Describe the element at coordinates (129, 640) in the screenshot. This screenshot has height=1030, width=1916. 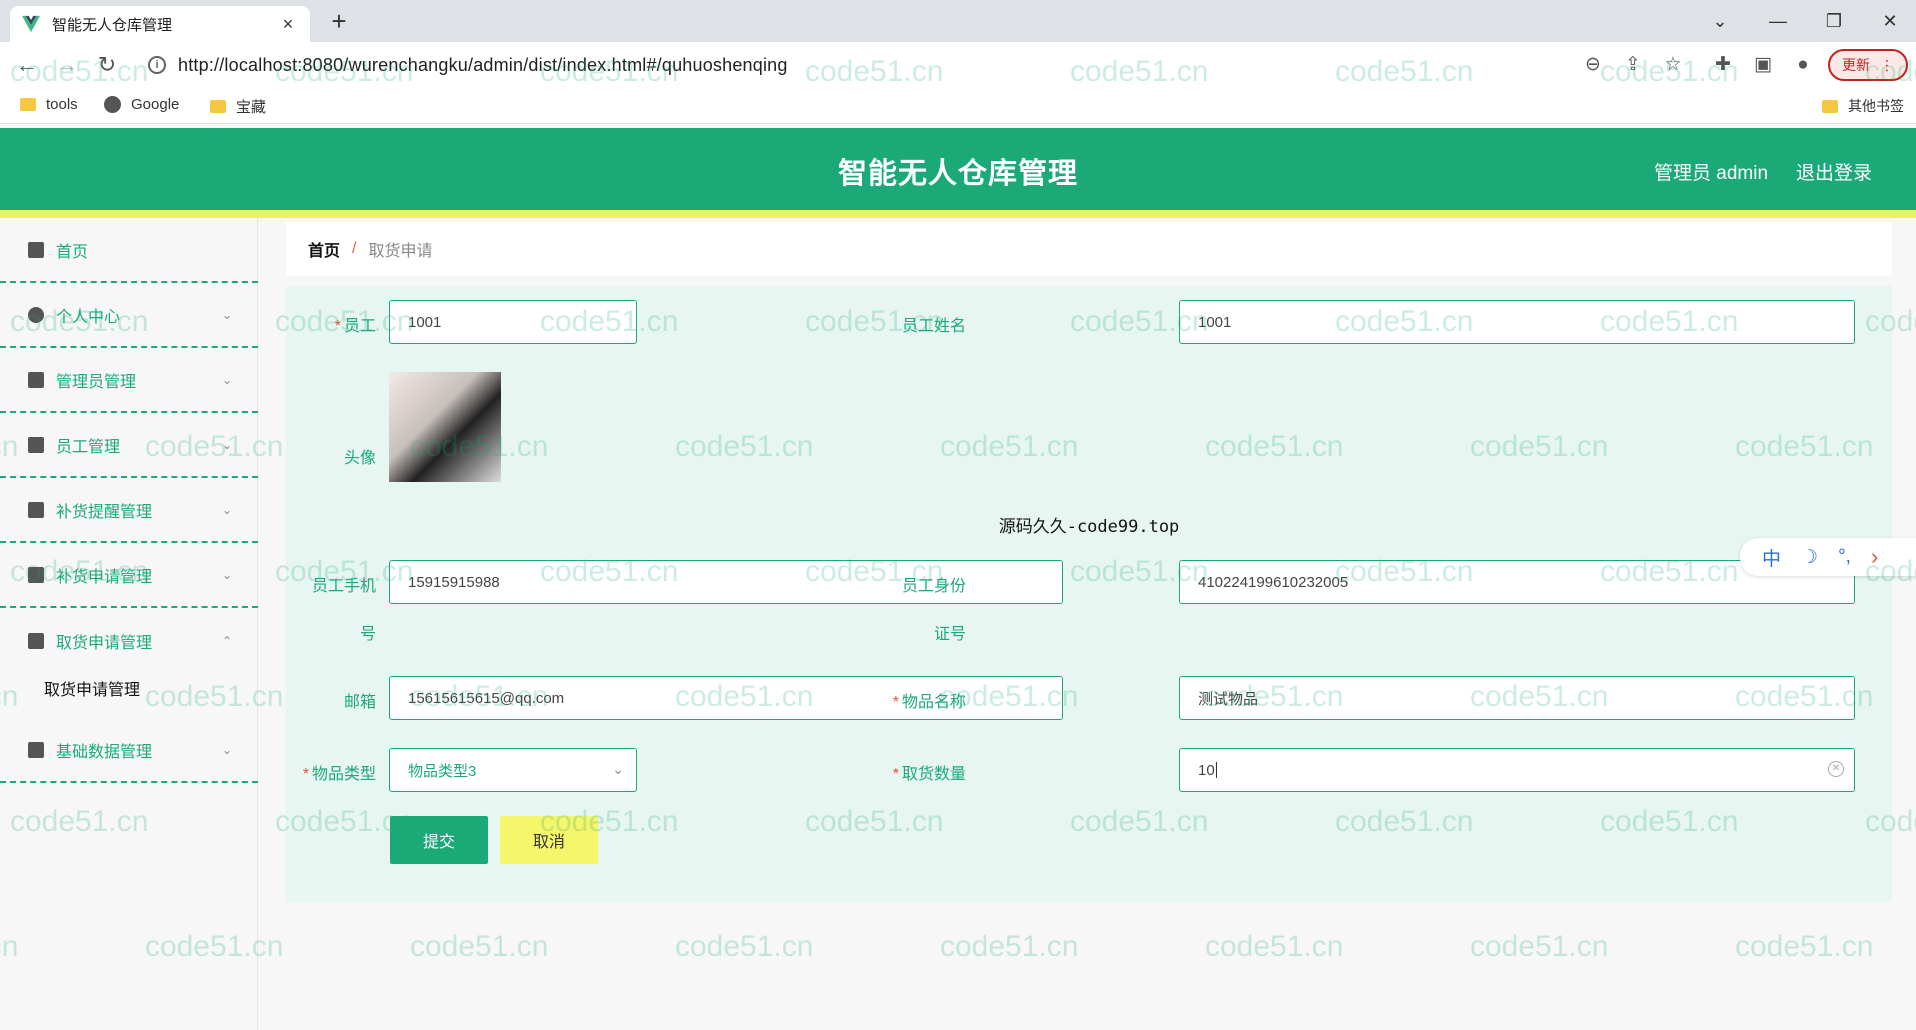
I see `sidebar-item-pickup-requests: 取货申请管理 ⌃` at that location.